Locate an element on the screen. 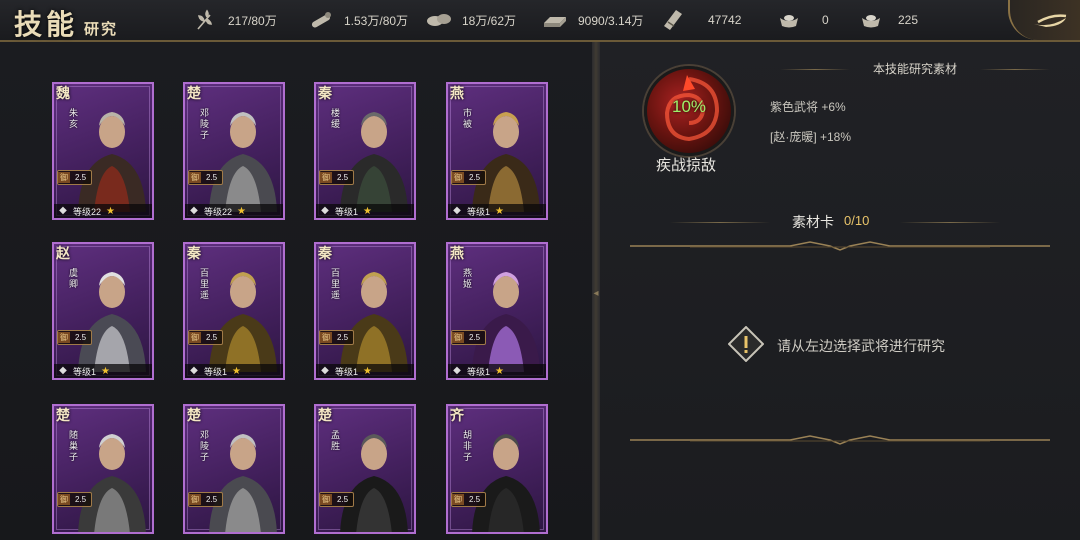  hero-card: 魏朱亥御 2.5 ◆ 等级22 ★ is located at coordinates (103, 151).